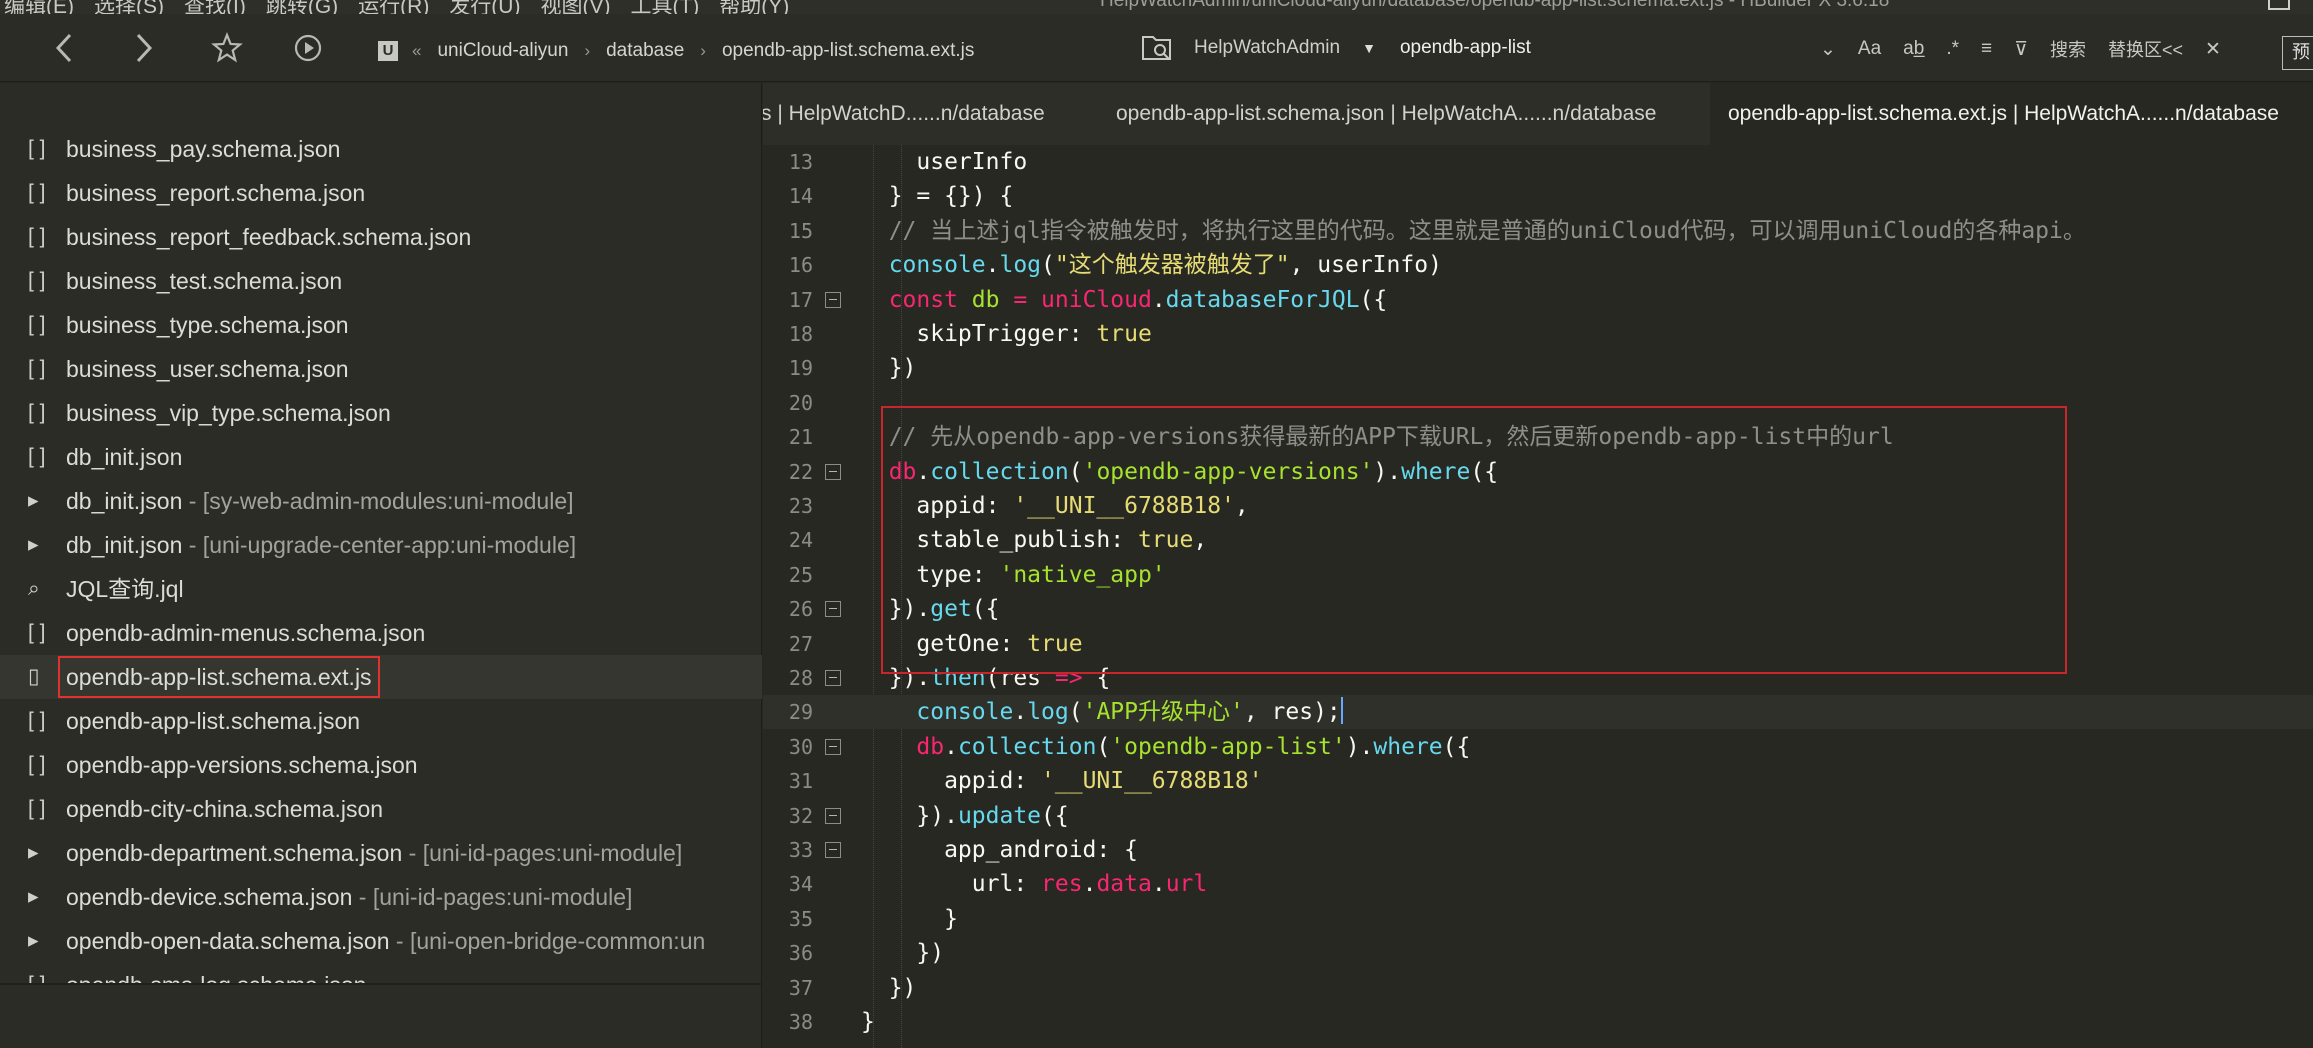 Image resolution: width=2313 pixels, height=1048 pixels. Describe the element at coordinates (664, 7) in the screenshot. I see `menu-item: 工具(T)` at that location.